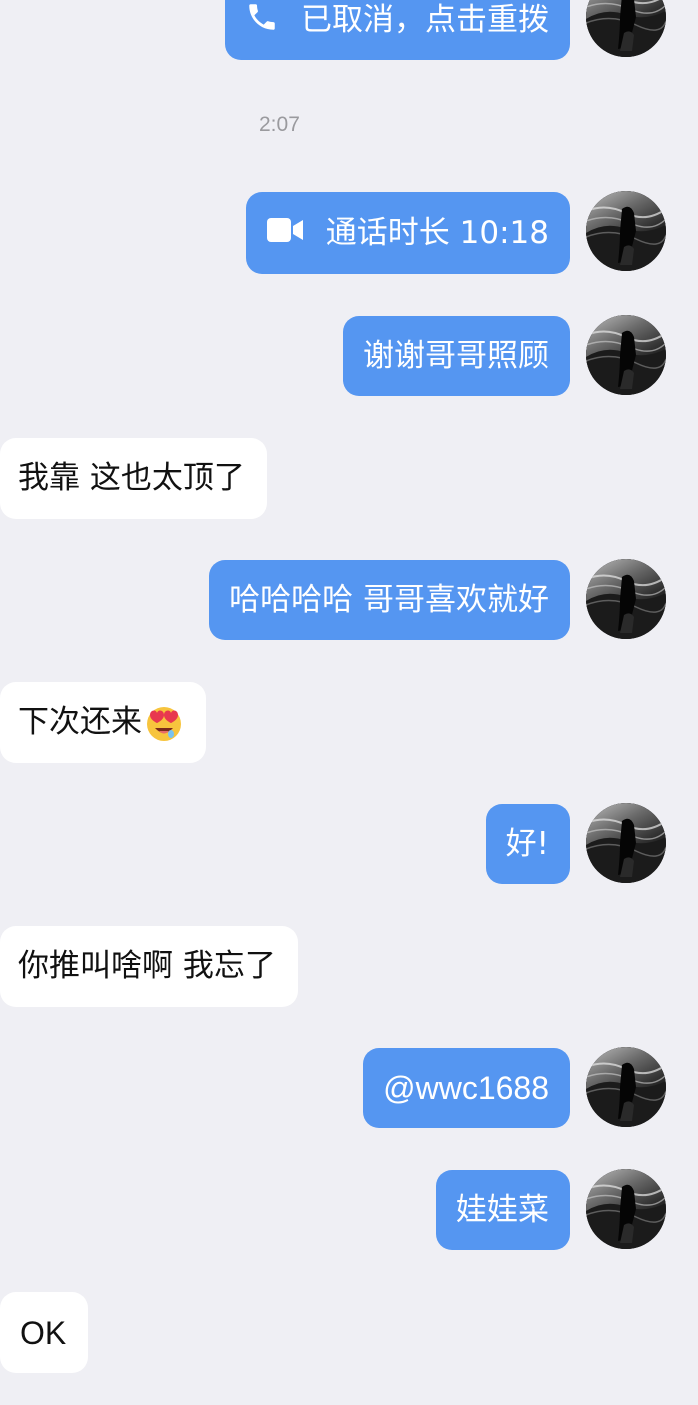 The width and height of the screenshot is (698, 1405). I want to click on message-text: @wwc1688, so click(466, 1088).